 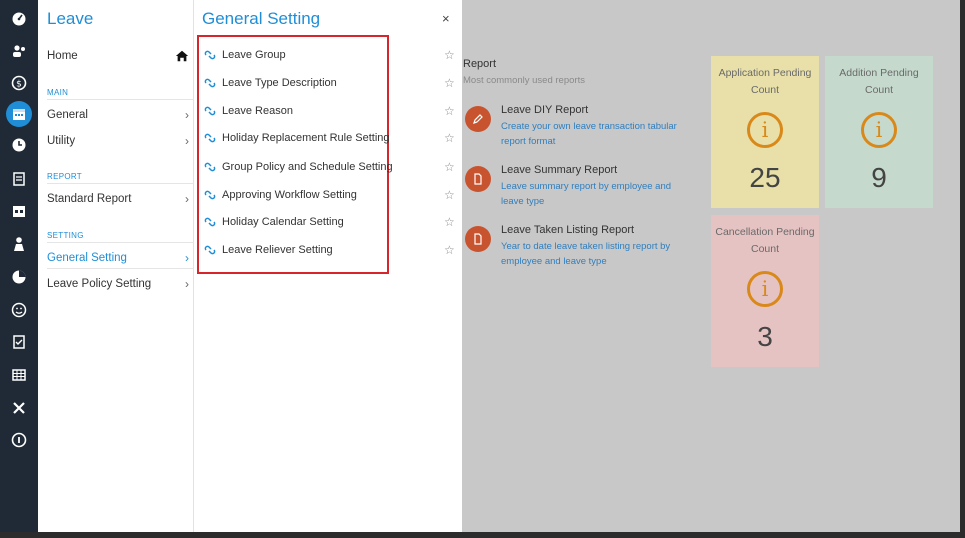 I want to click on pencil-icon, so click(x=478, y=119).